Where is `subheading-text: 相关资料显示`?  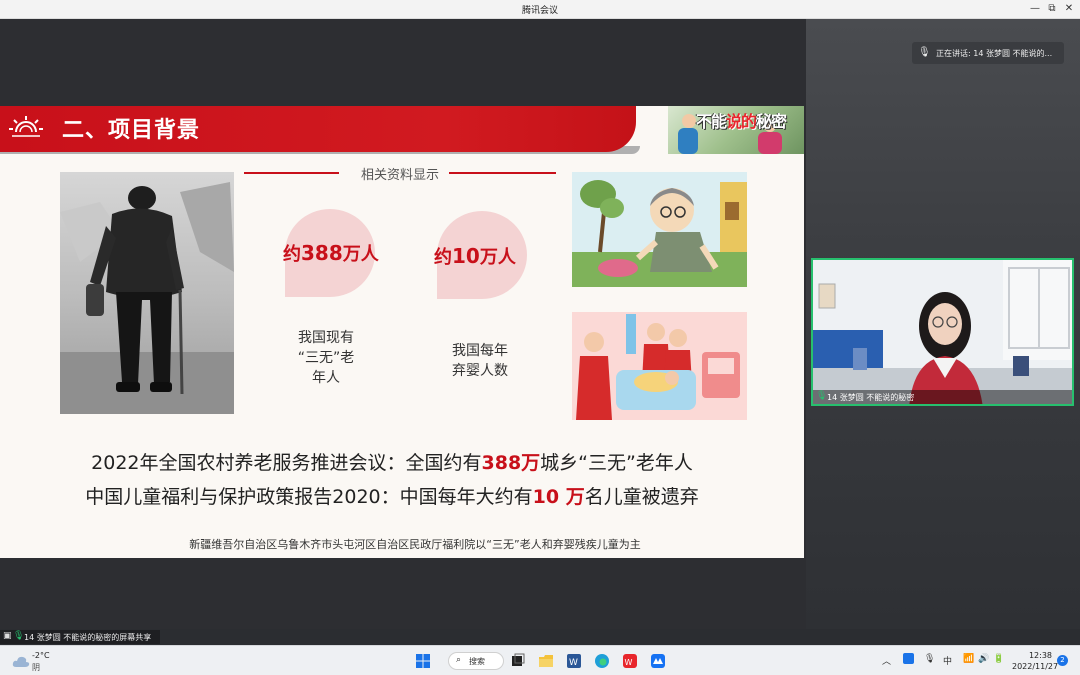
subheading-text: 相关资料显示 is located at coordinates (399, 175).